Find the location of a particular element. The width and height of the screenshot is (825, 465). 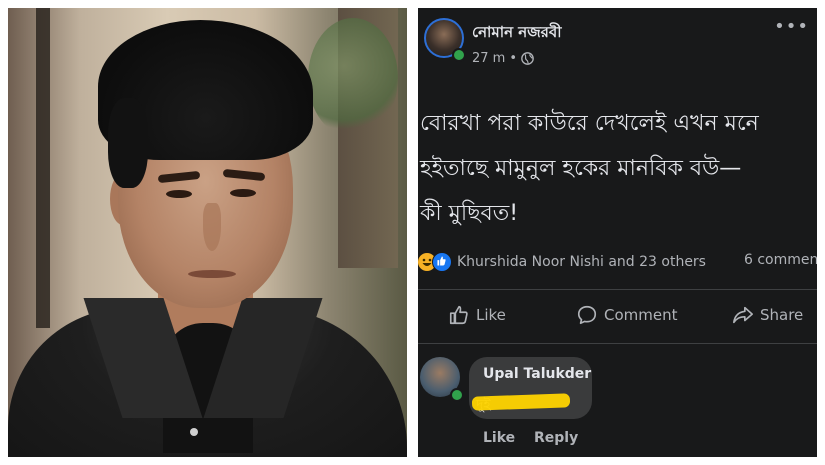

globe-icon is located at coordinates (527, 58).